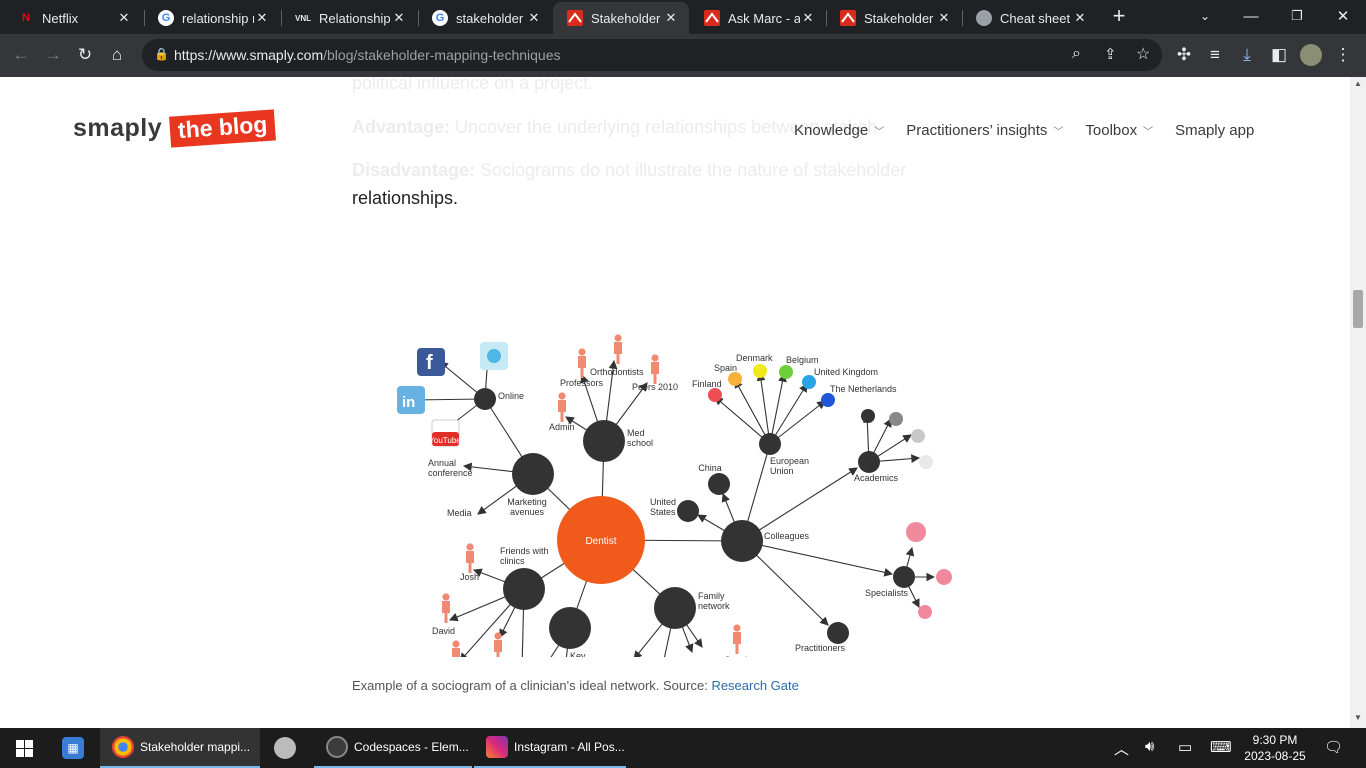  Describe the element at coordinates (1297, 16) in the screenshot. I see `restore-button: ❐` at that location.